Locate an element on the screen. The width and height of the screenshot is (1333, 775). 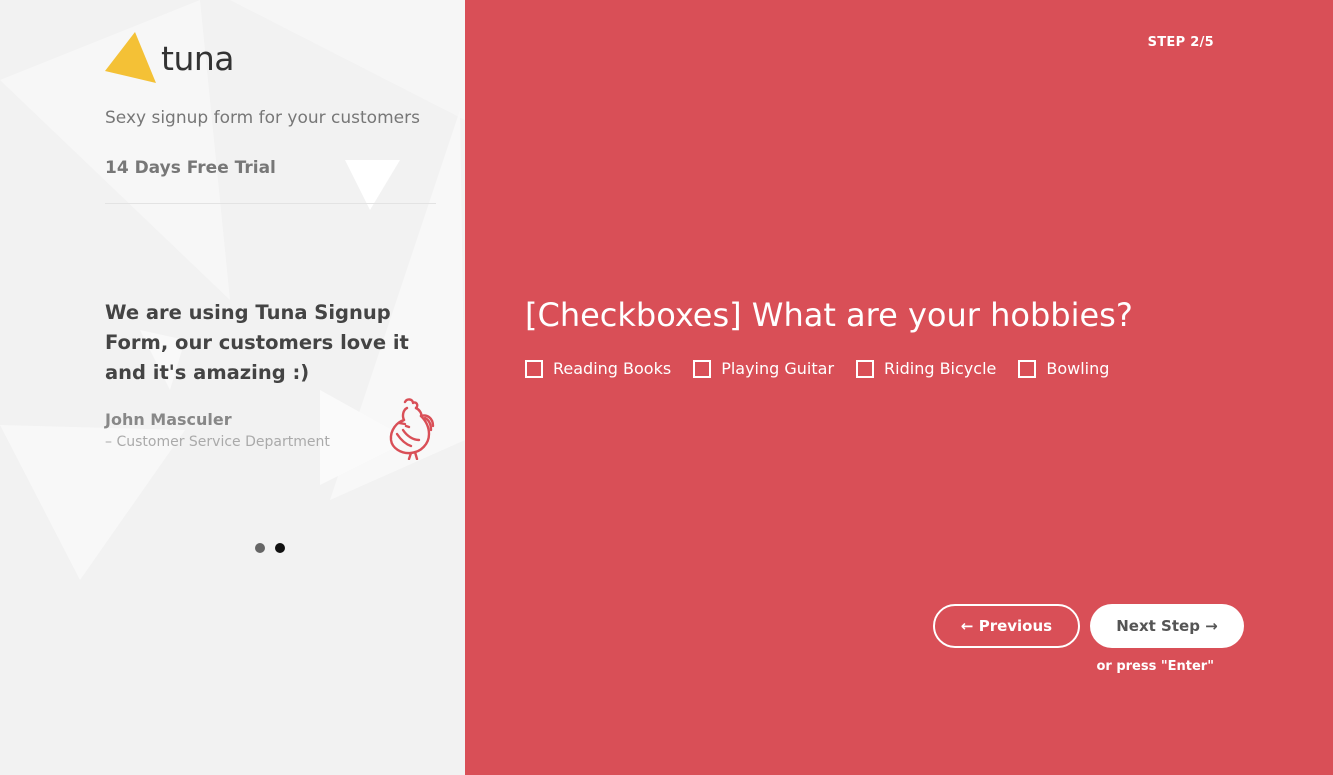
option-label: Reading Books is located at coordinates (612, 368).